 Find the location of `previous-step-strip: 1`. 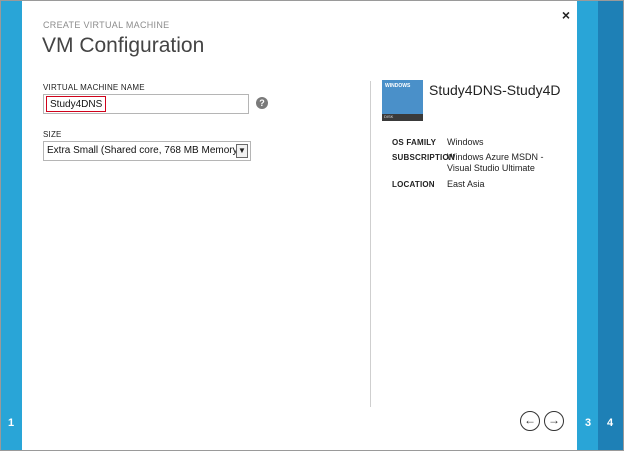

previous-step-strip: 1 is located at coordinates (11, 225).